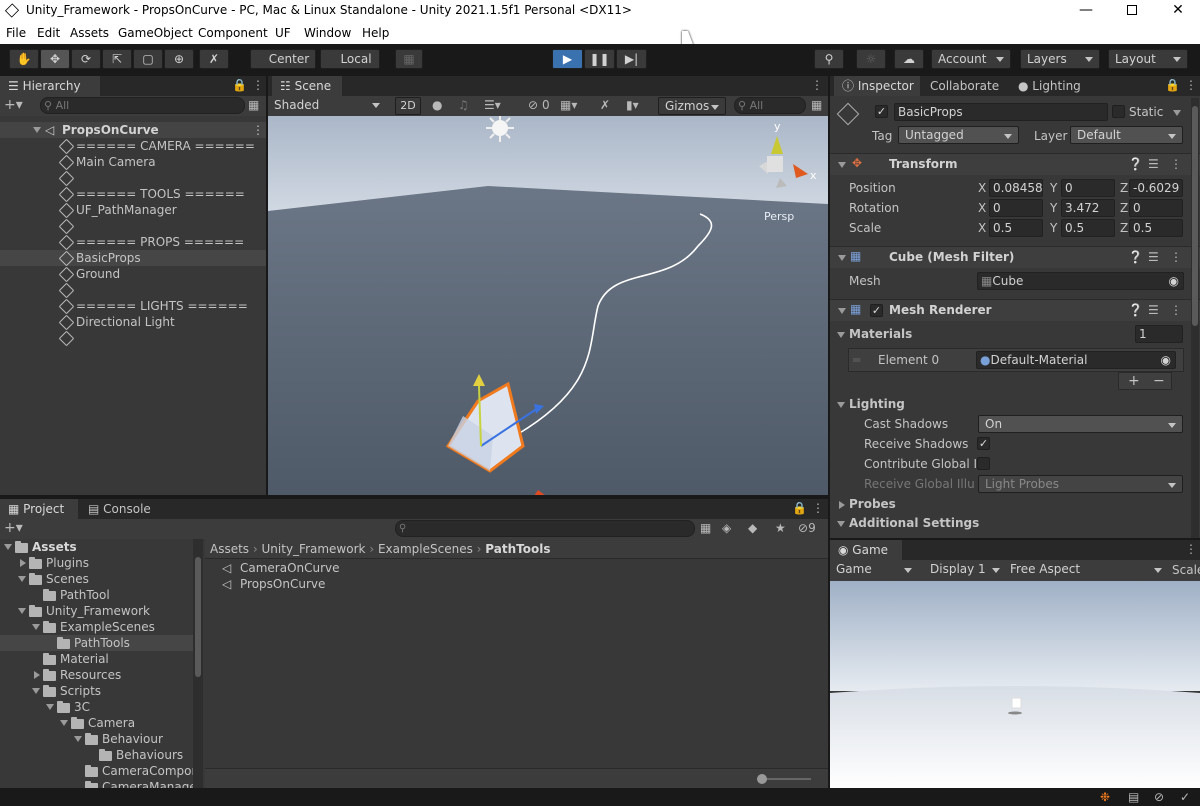  Describe the element at coordinates (96, 723) in the screenshot. I see `tree-folder-item: Camera` at that location.